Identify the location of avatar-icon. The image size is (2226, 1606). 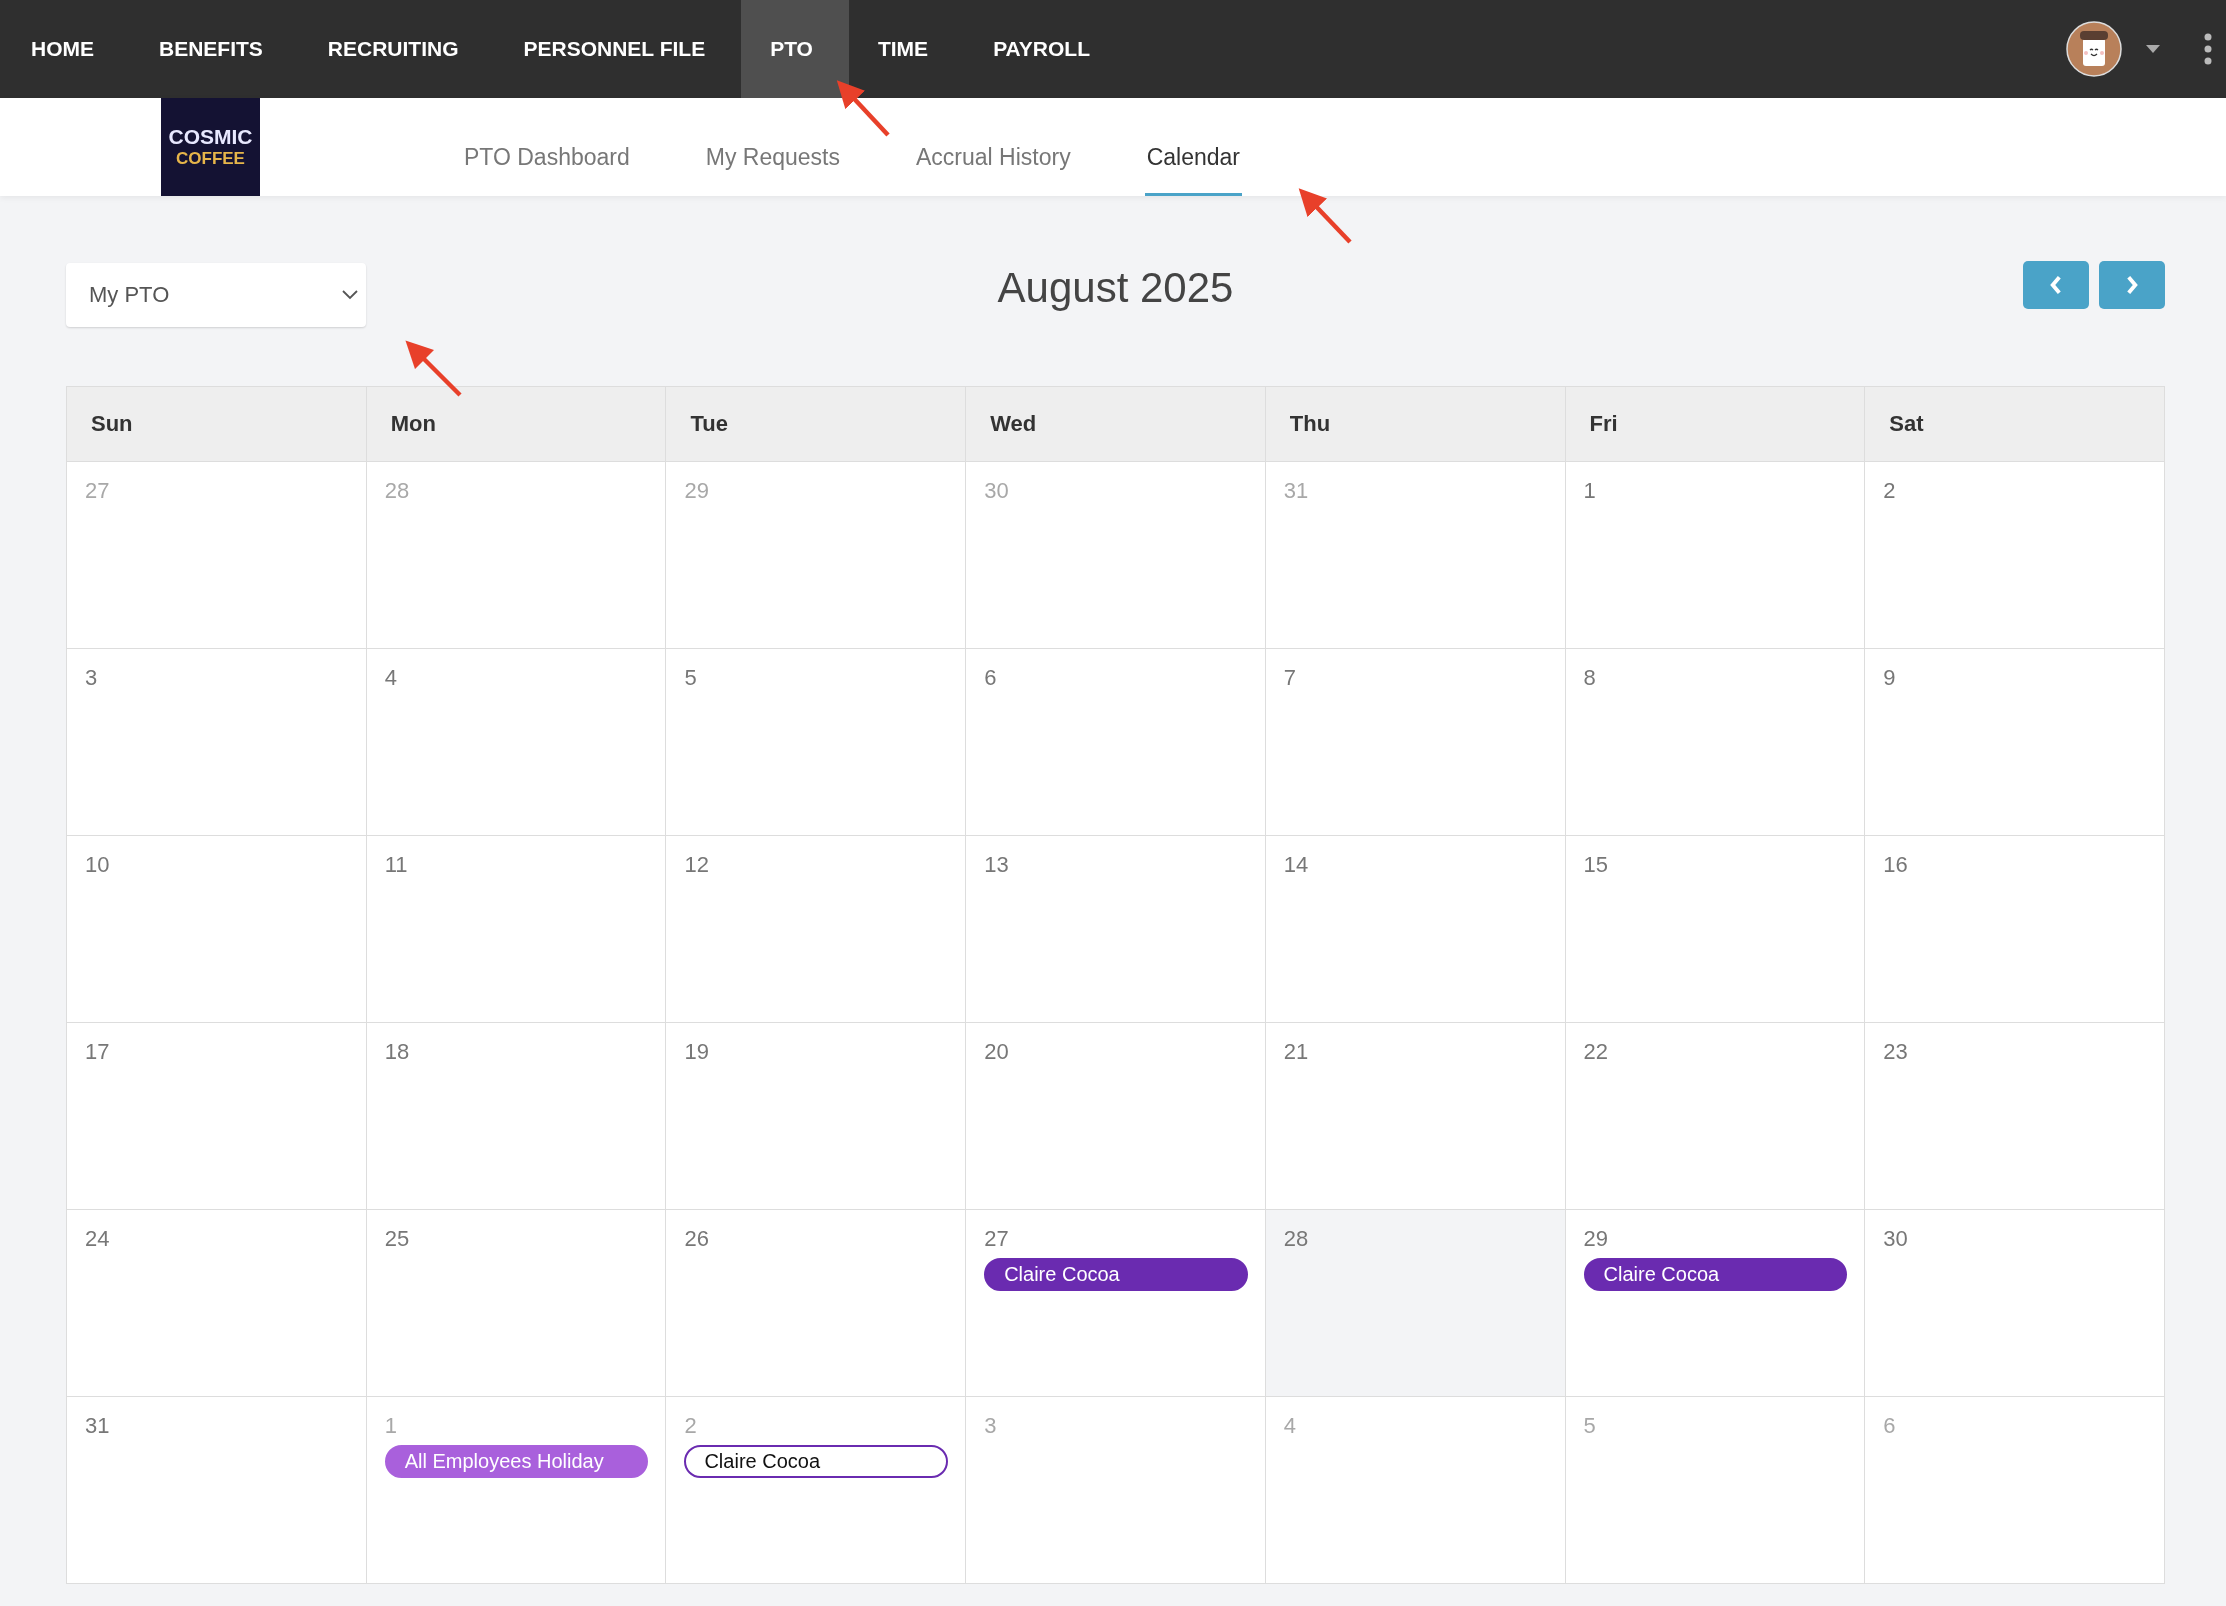
(2094, 49).